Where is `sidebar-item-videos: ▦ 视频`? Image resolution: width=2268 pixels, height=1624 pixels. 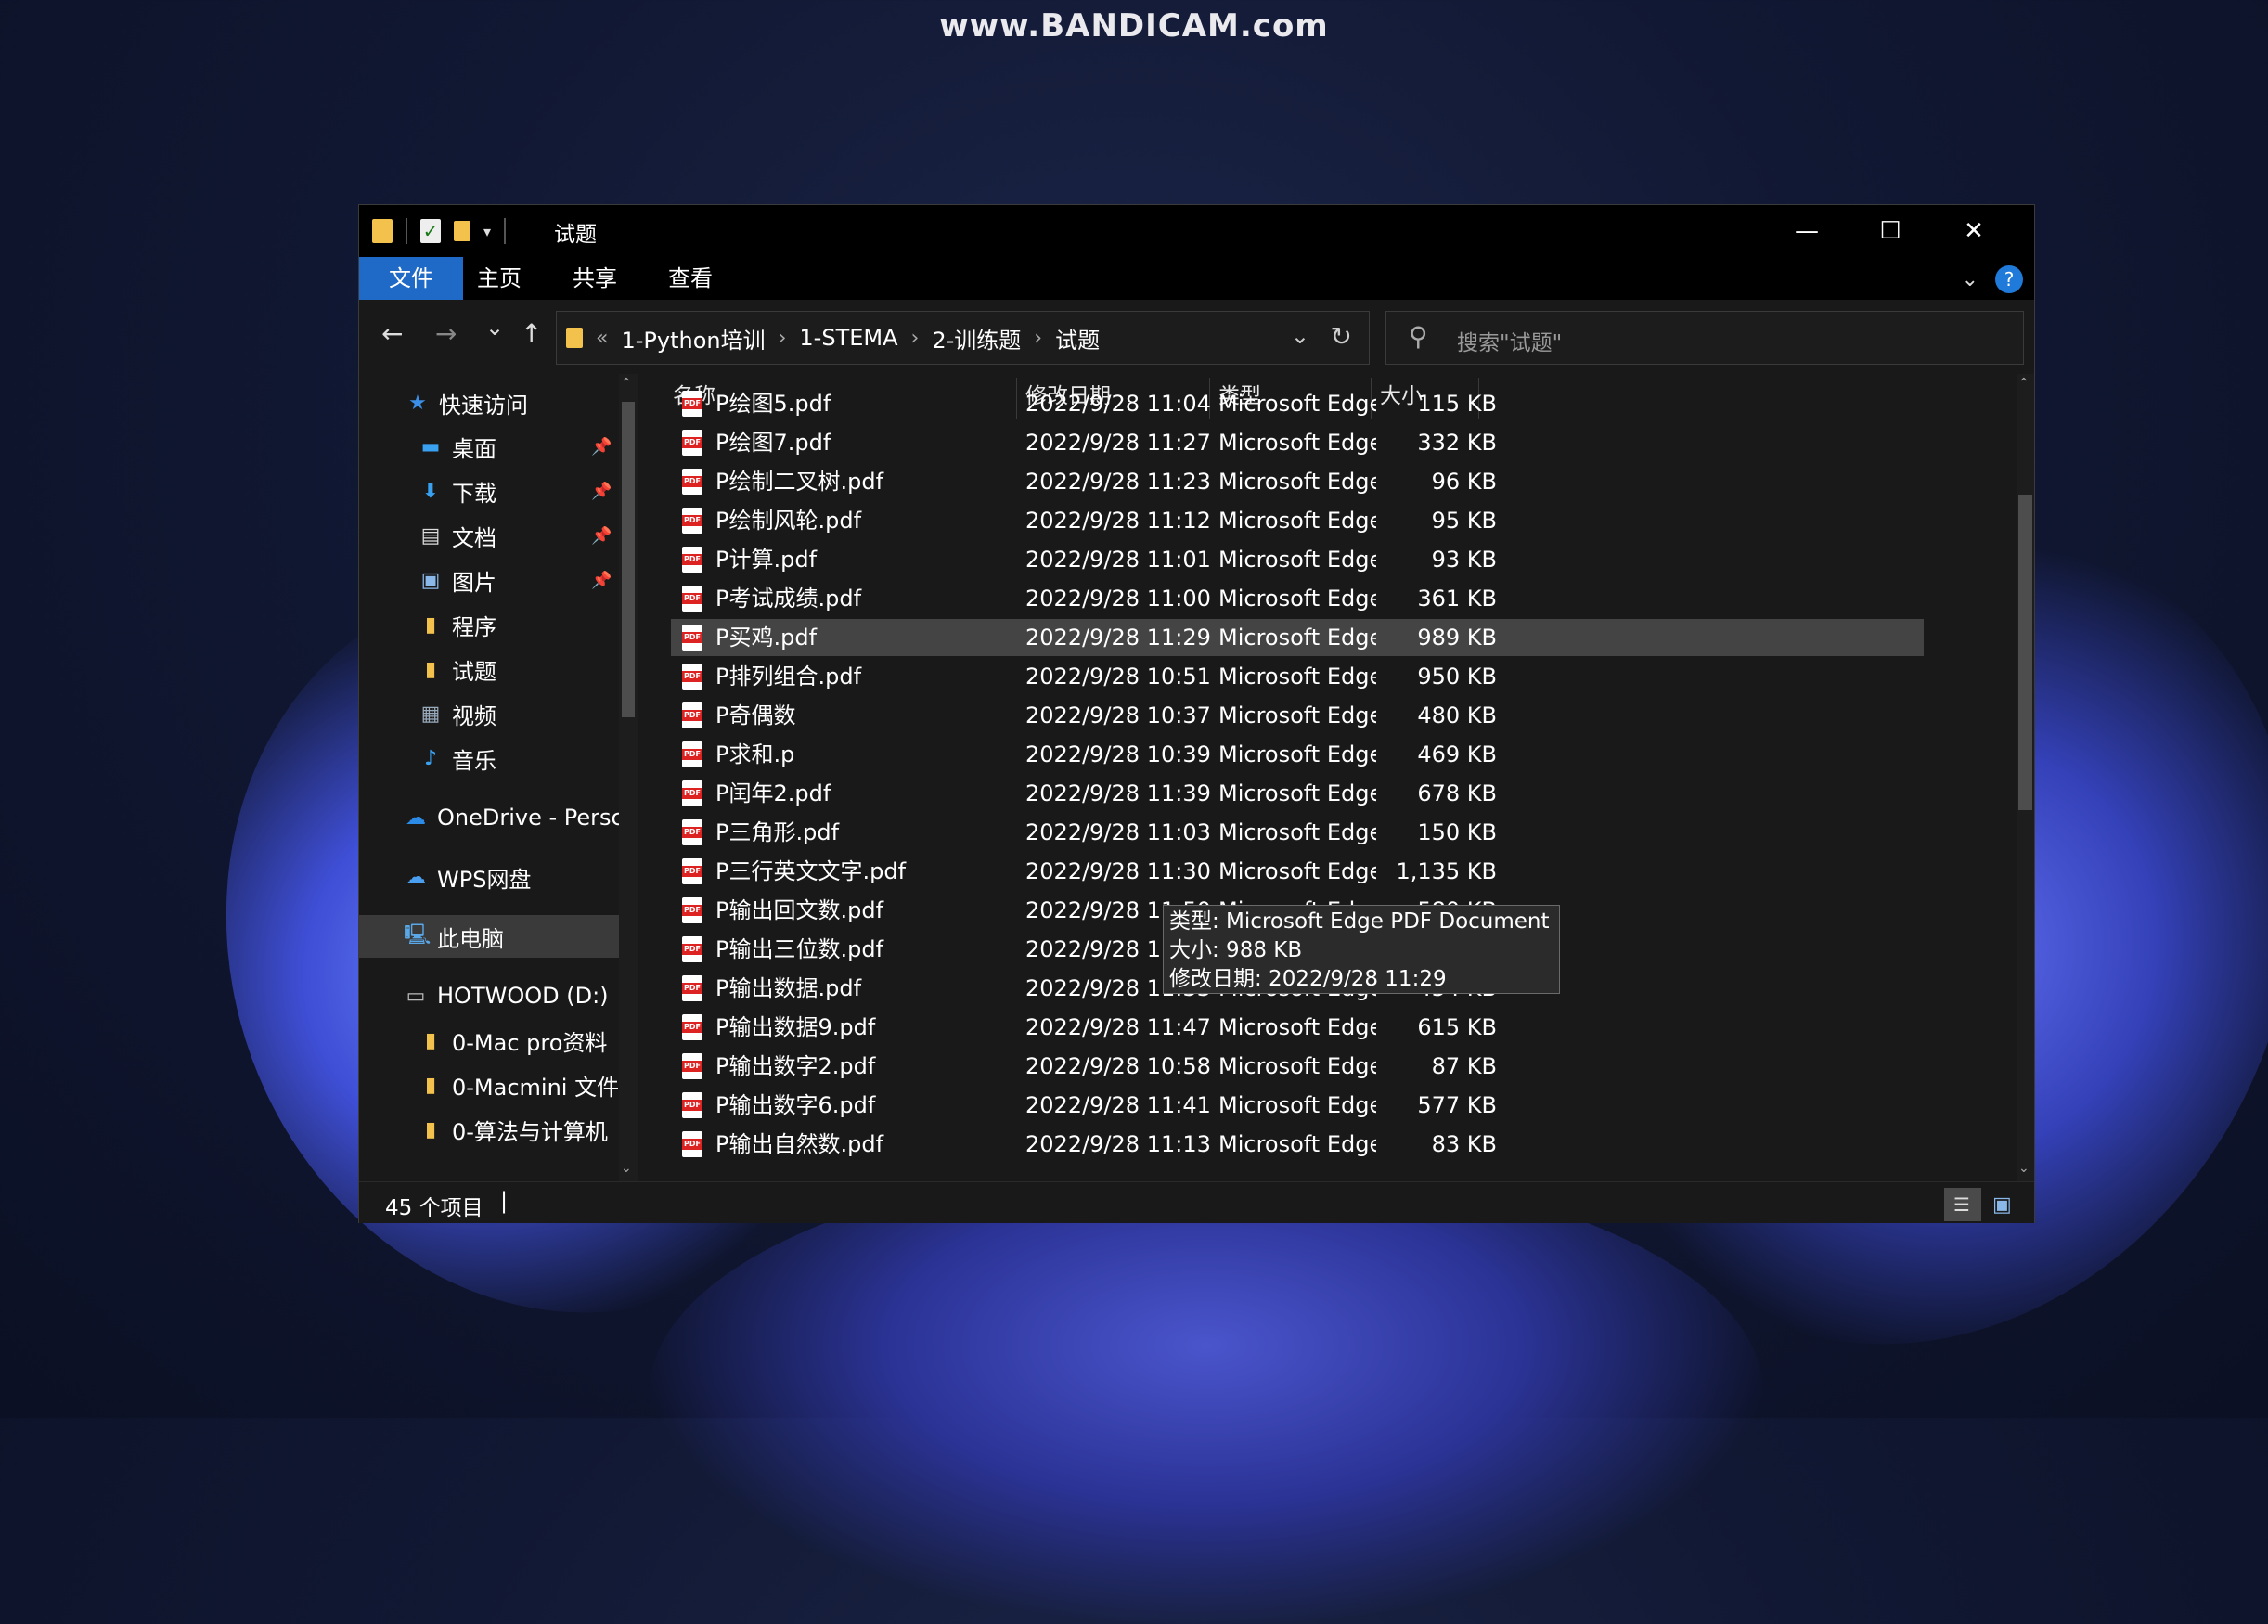 sidebar-item-videos: ▦ 视频 is located at coordinates (498, 714).